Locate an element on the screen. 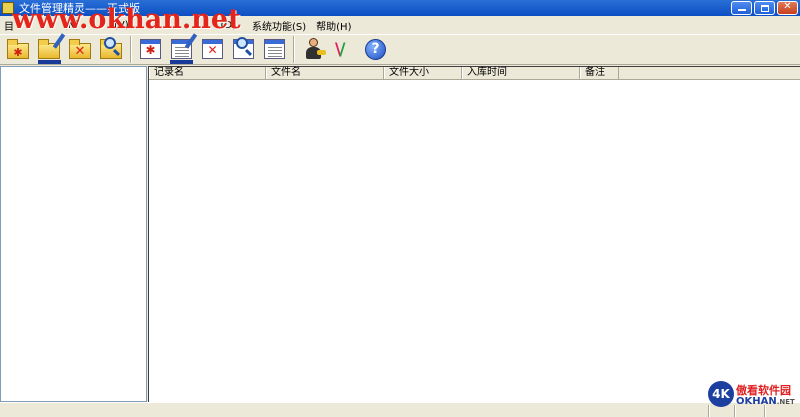 The width and height of the screenshot is (800, 417). toolbar: ✱ ✕ ✱ ✕ \/ ? is located at coordinates (400, 49).